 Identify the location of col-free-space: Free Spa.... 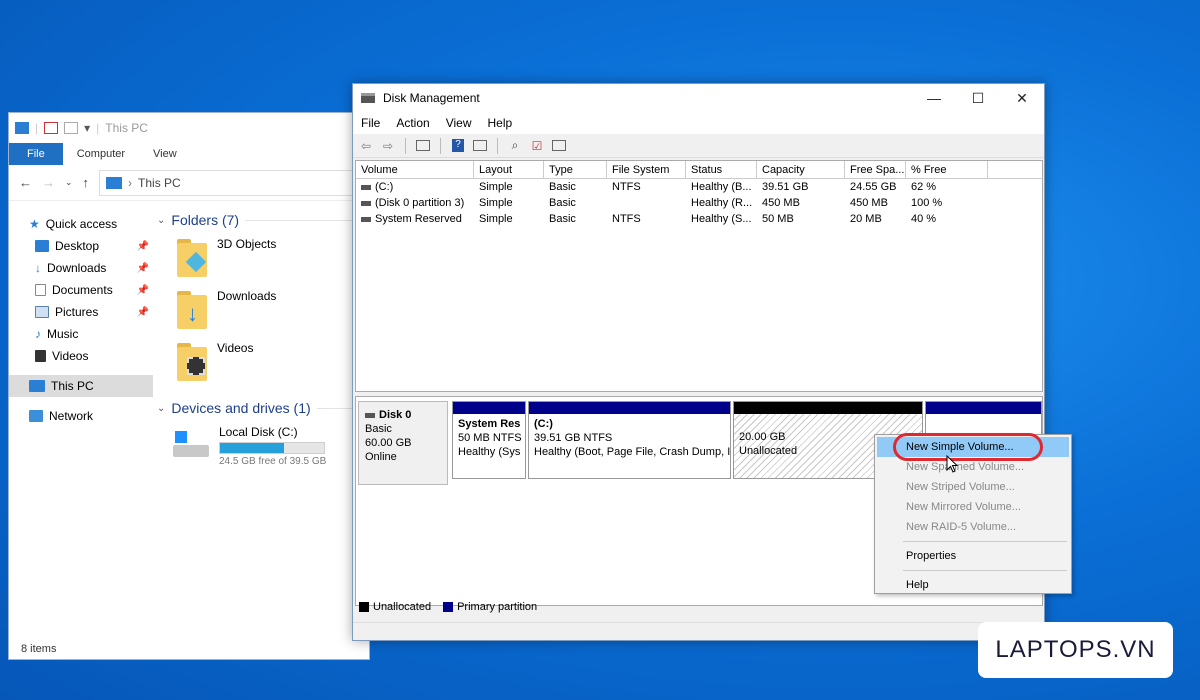
(875, 169).